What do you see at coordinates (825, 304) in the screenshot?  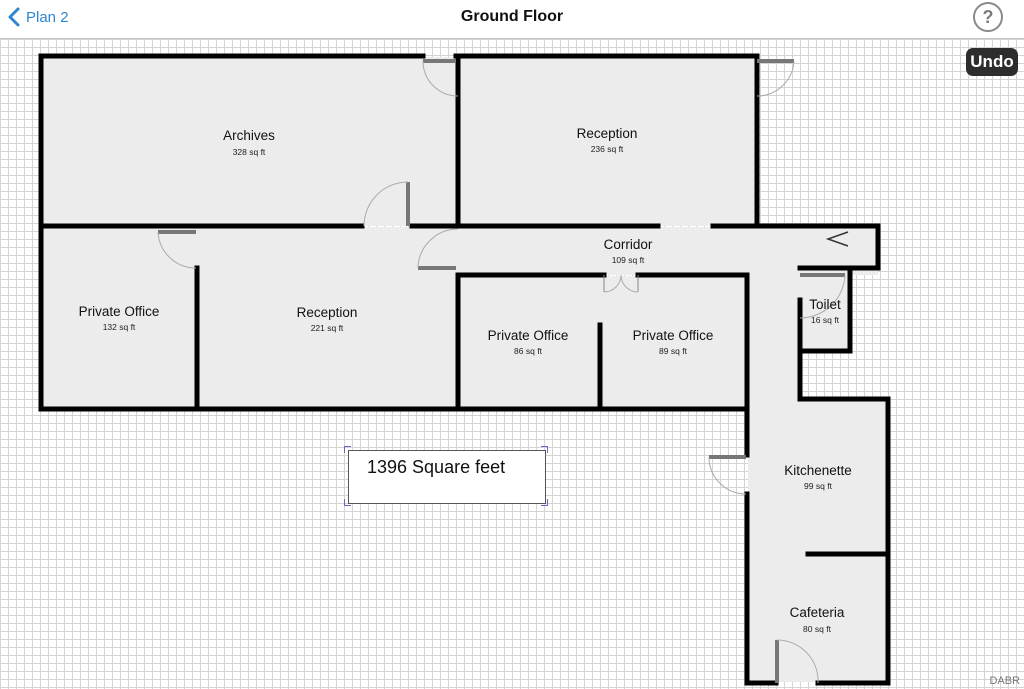 I see `room-name: Toilet` at bounding box center [825, 304].